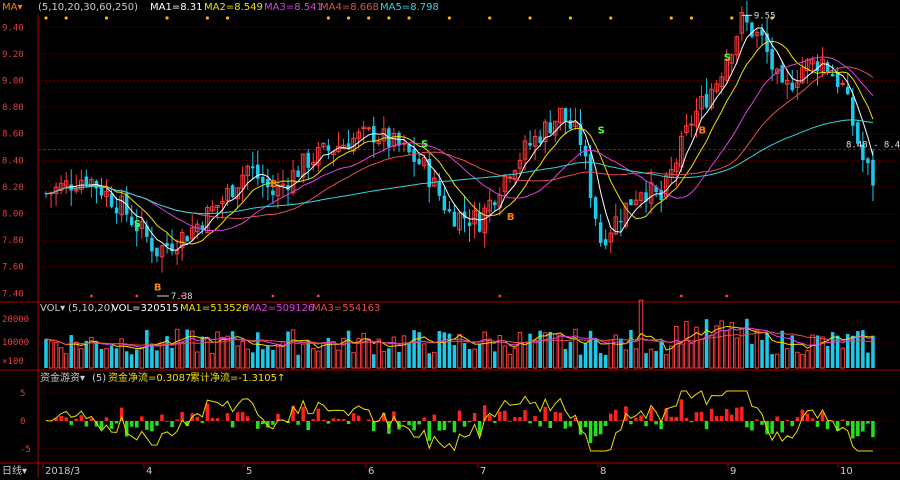 The height and width of the screenshot is (480, 900). I want to click on month-label: 10, so click(846, 471).